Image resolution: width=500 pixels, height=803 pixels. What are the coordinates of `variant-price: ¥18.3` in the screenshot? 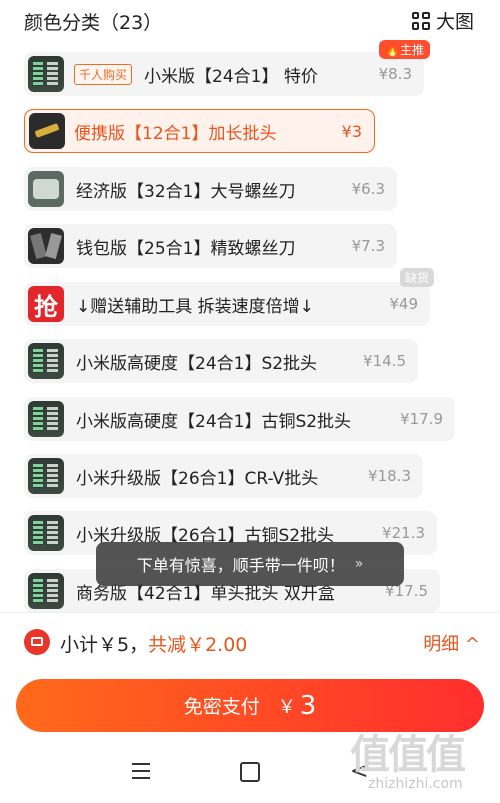 It's located at (389, 476).